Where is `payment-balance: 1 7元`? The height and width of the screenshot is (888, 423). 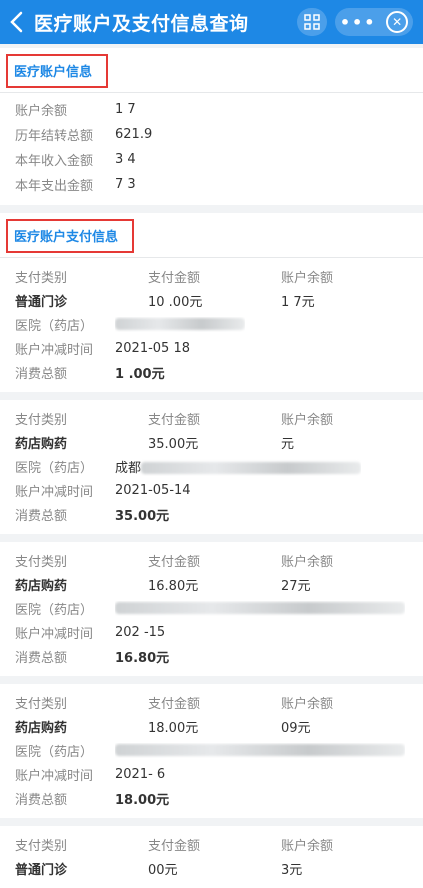
payment-balance: 1 7元 is located at coordinates (298, 302).